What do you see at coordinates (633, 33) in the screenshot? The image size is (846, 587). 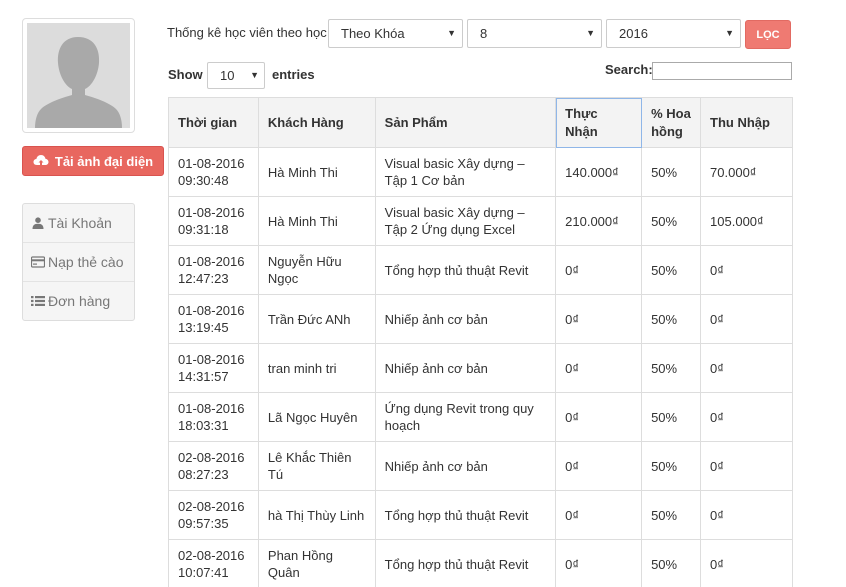 I see `filter-year-value: 2016` at bounding box center [633, 33].